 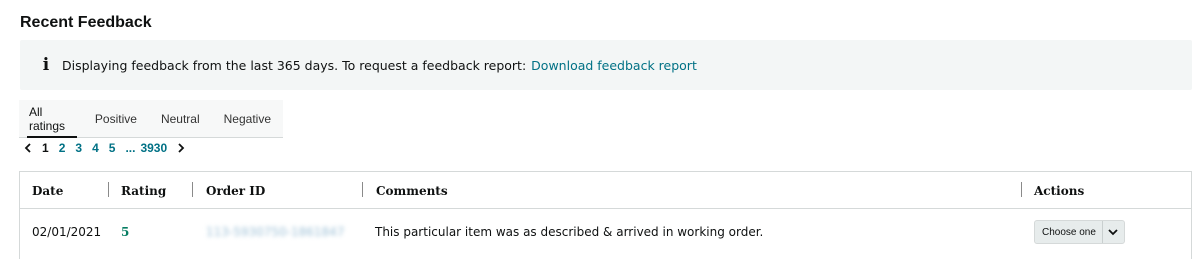 What do you see at coordinates (62, 148) in the screenshot?
I see `page-link-2: 2` at bounding box center [62, 148].